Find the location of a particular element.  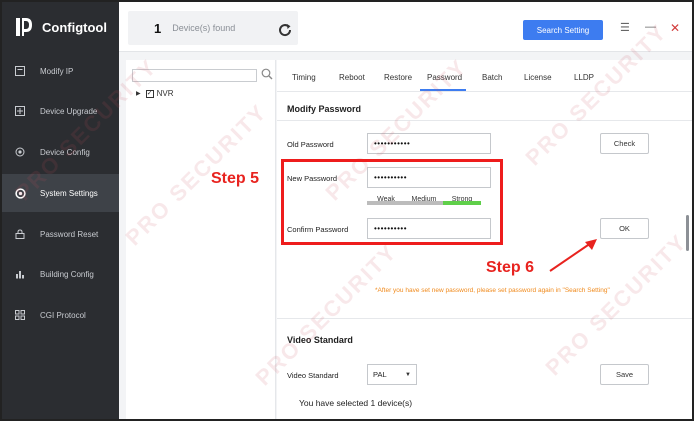

sidebar-item-building-config: Building Config is located at coordinates (60, 274).